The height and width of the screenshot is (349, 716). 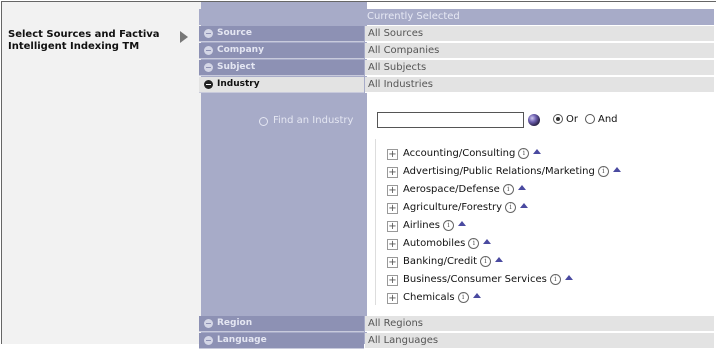 I want to click on category-row-company: Company All Companies, so click(x=456, y=51).